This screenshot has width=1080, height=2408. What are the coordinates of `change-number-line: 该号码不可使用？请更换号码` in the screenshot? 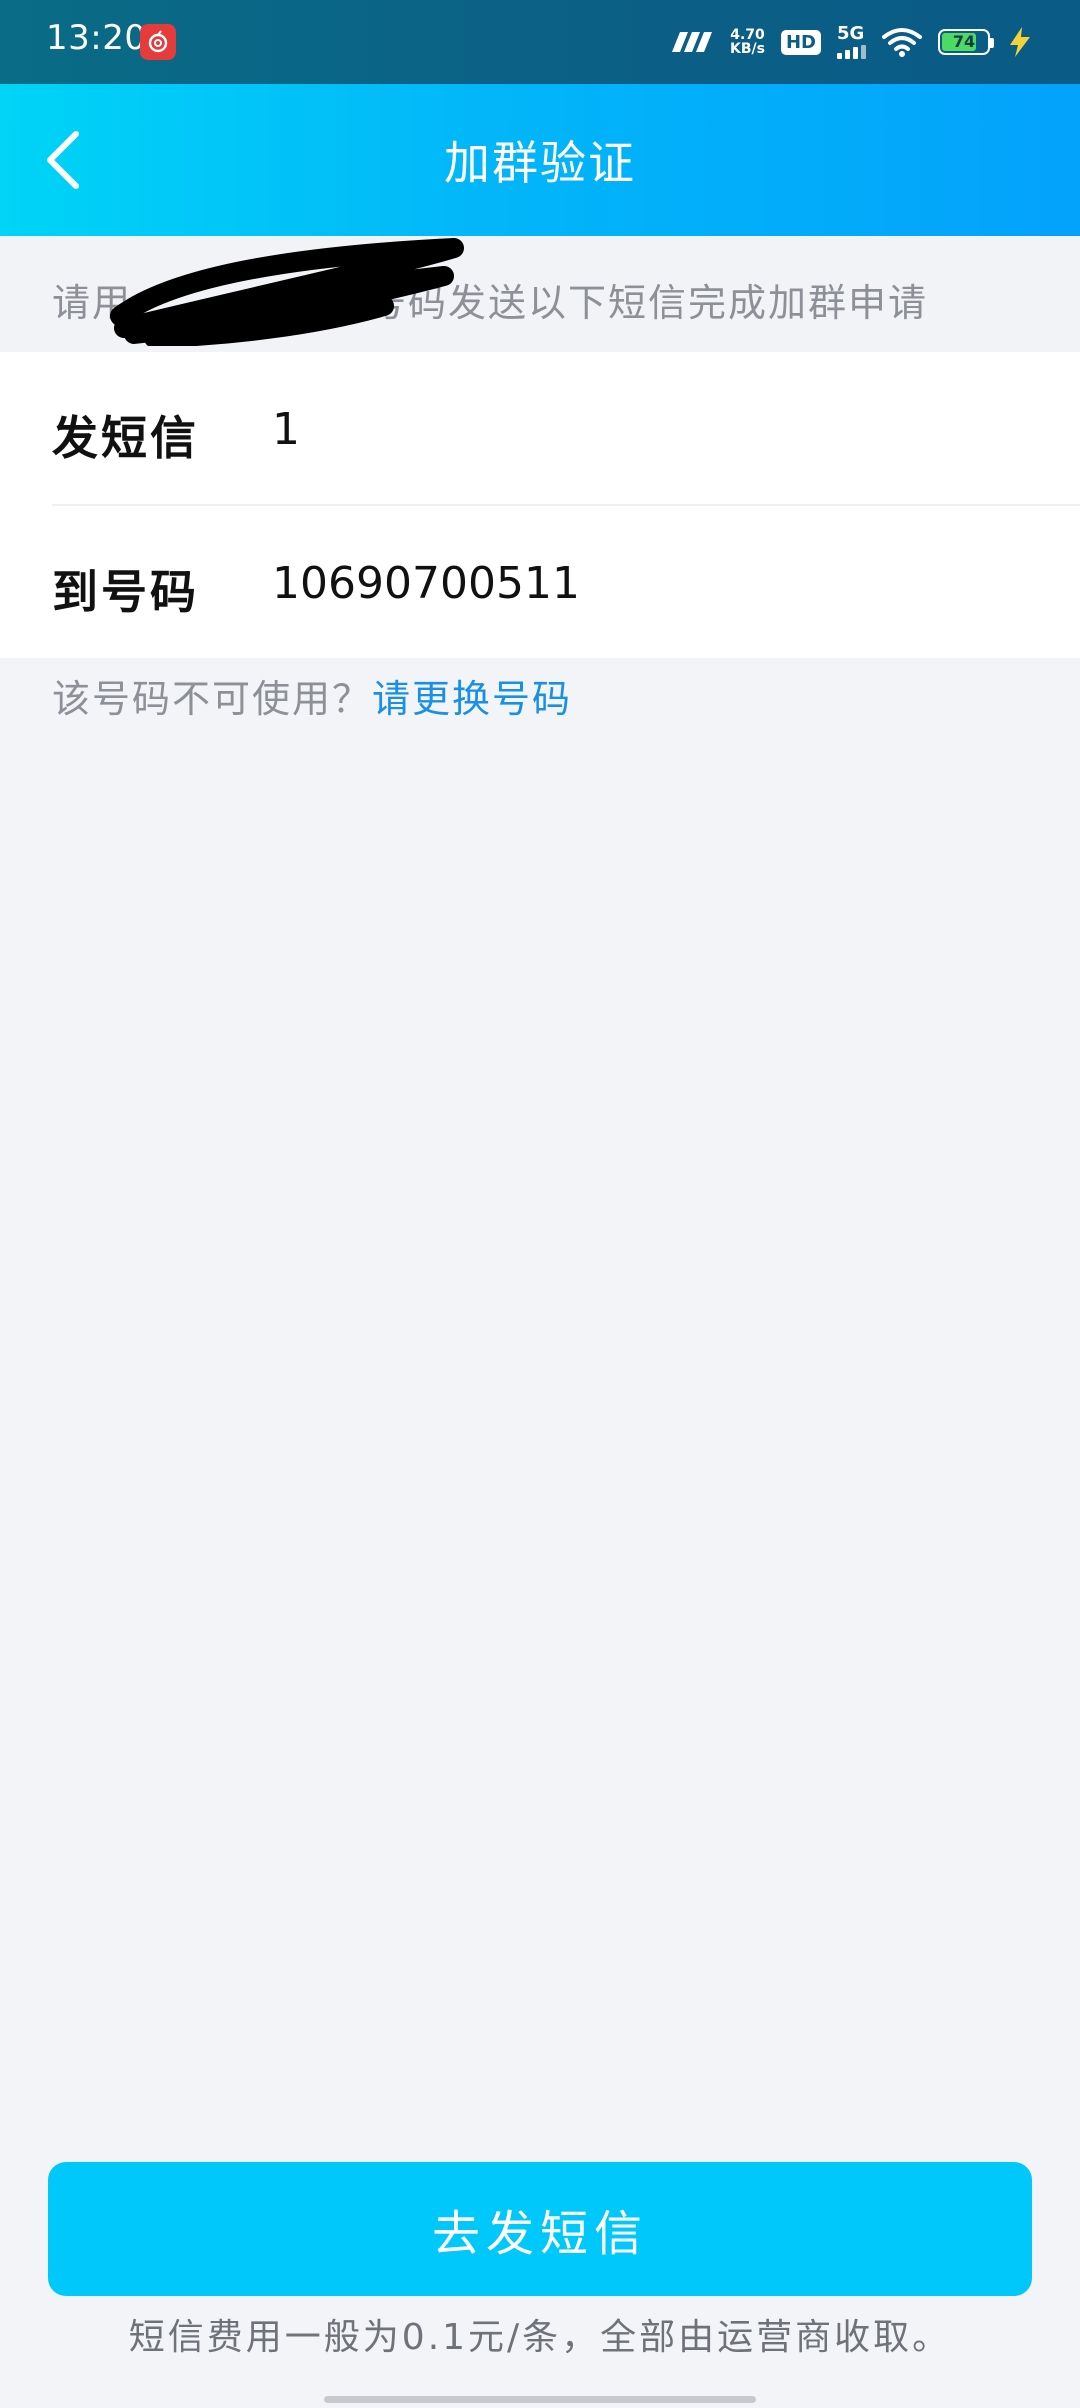 It's located at (312, 695).